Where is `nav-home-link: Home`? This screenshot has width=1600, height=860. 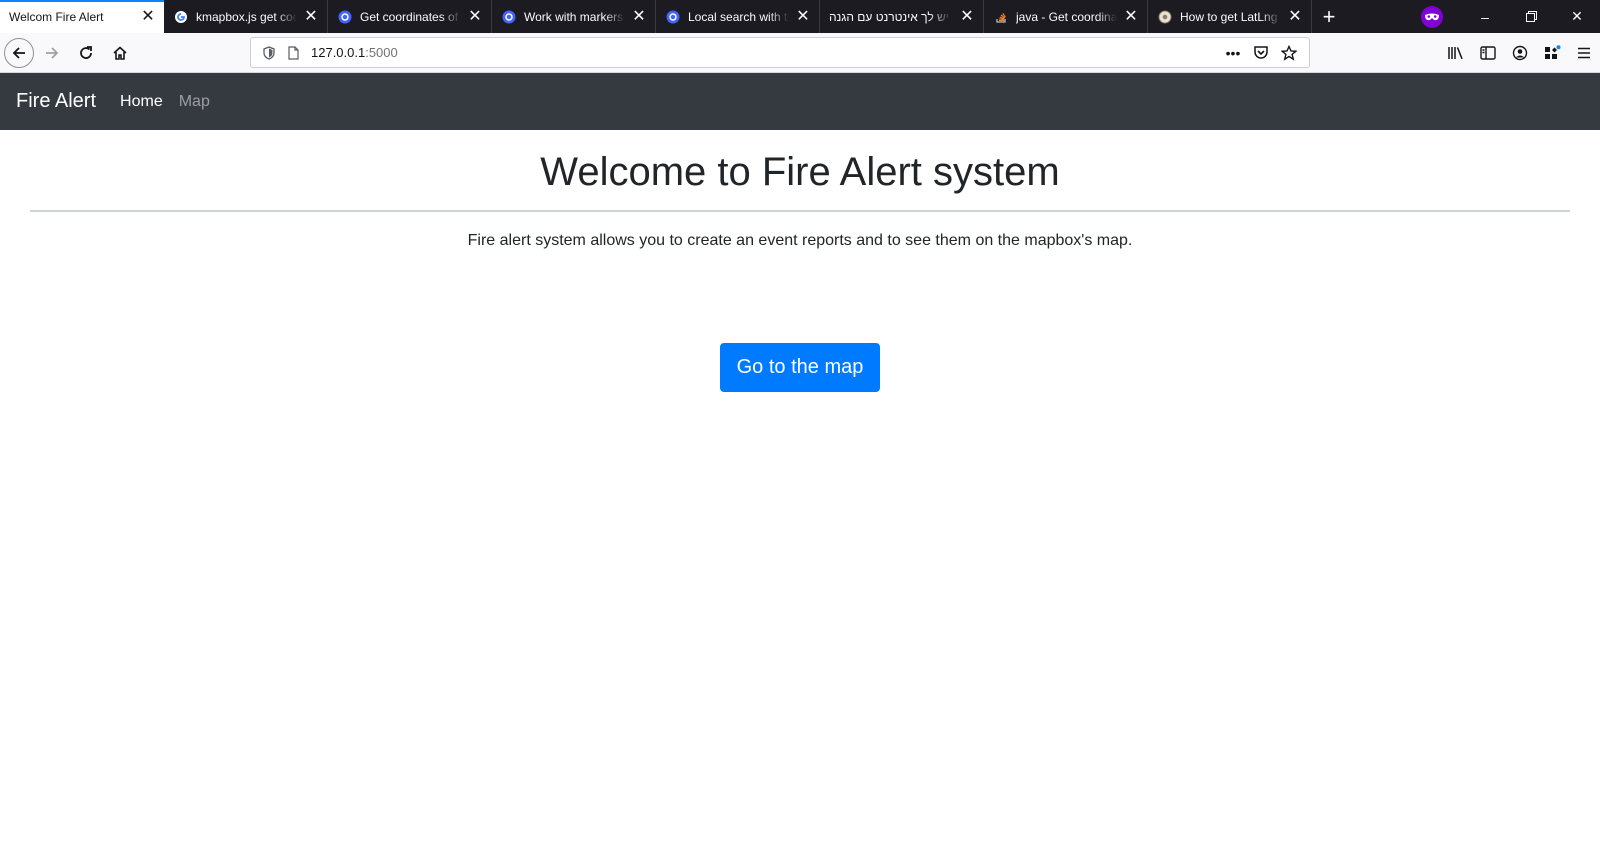 nav-home-link: Home is located at coordinates (141, 102).